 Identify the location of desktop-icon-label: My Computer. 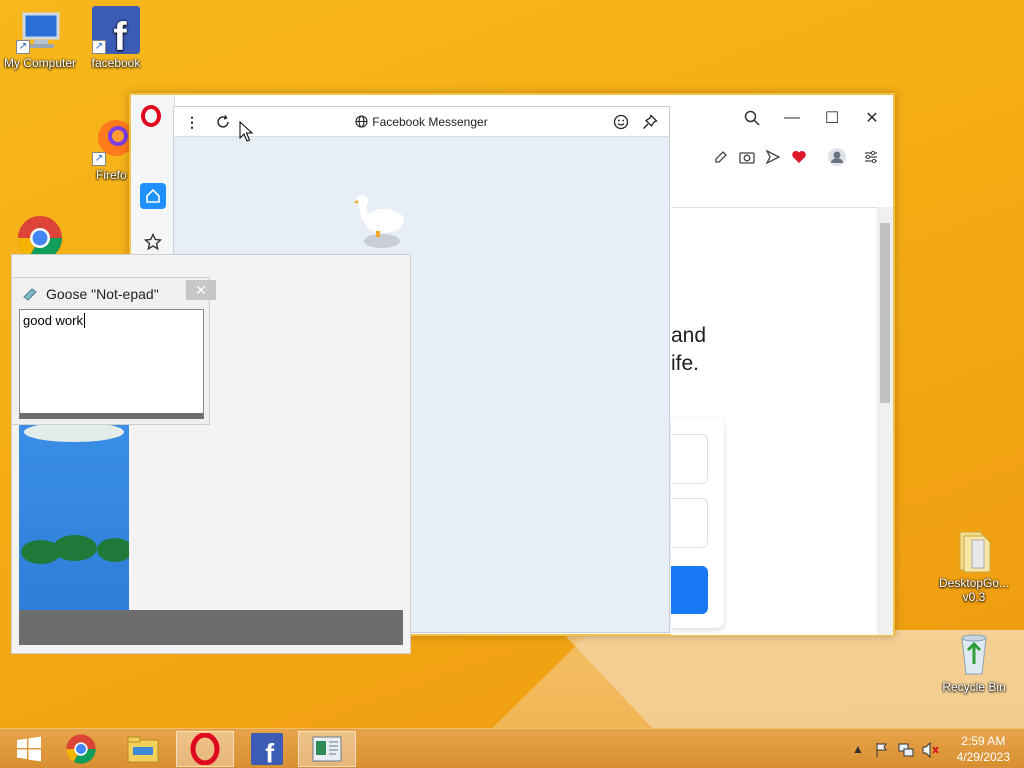
(40, 63).